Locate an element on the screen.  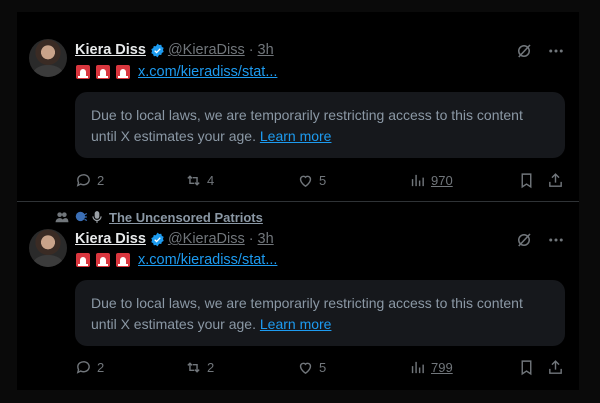
repost-button: 2 is located at coordinates (199, 367).